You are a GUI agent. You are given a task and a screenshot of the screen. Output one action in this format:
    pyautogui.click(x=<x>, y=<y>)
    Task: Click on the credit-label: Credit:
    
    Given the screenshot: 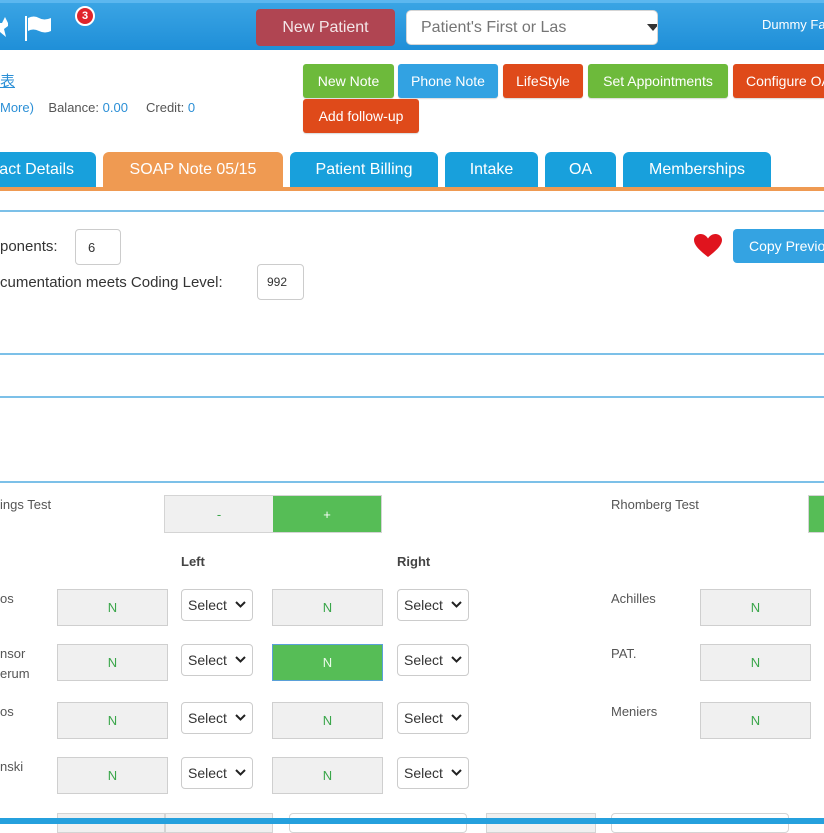 What is the action you would take?
    pyautogui.click(x=165, y=107)
    